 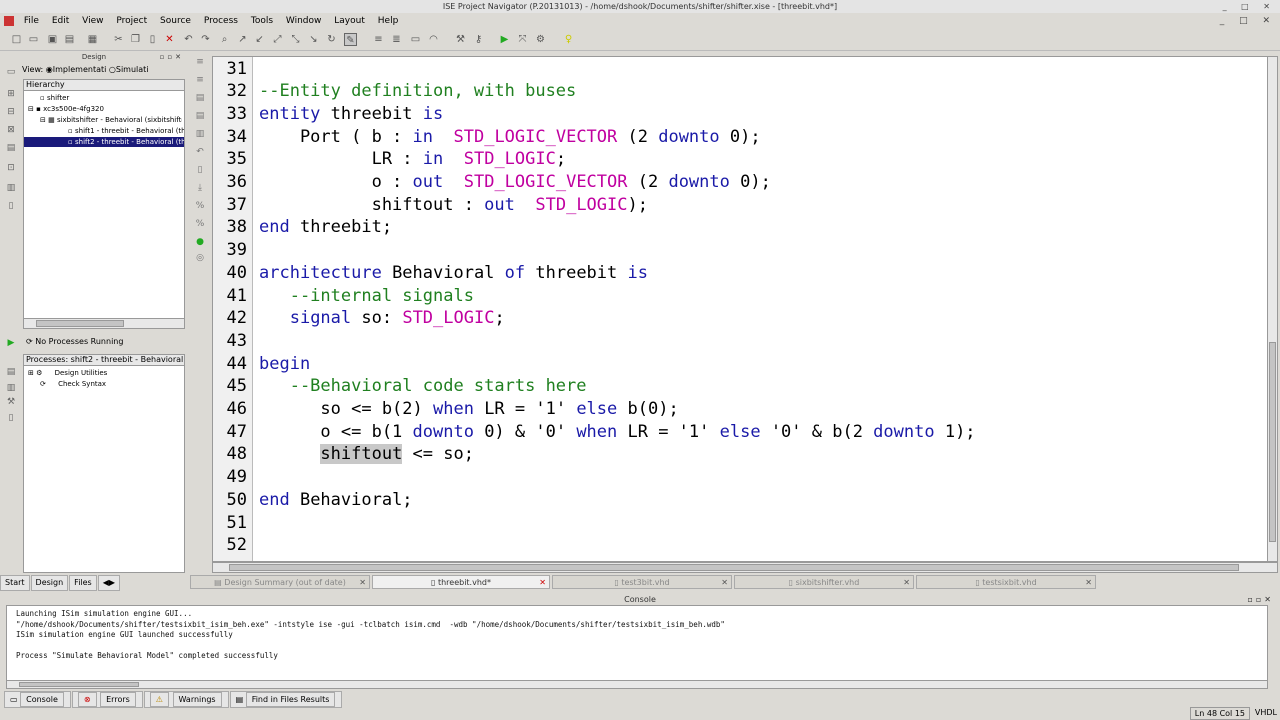 I want to click on tab-threebit: ▯ threebit.vhd* ✕, so click(x=461, y=582).